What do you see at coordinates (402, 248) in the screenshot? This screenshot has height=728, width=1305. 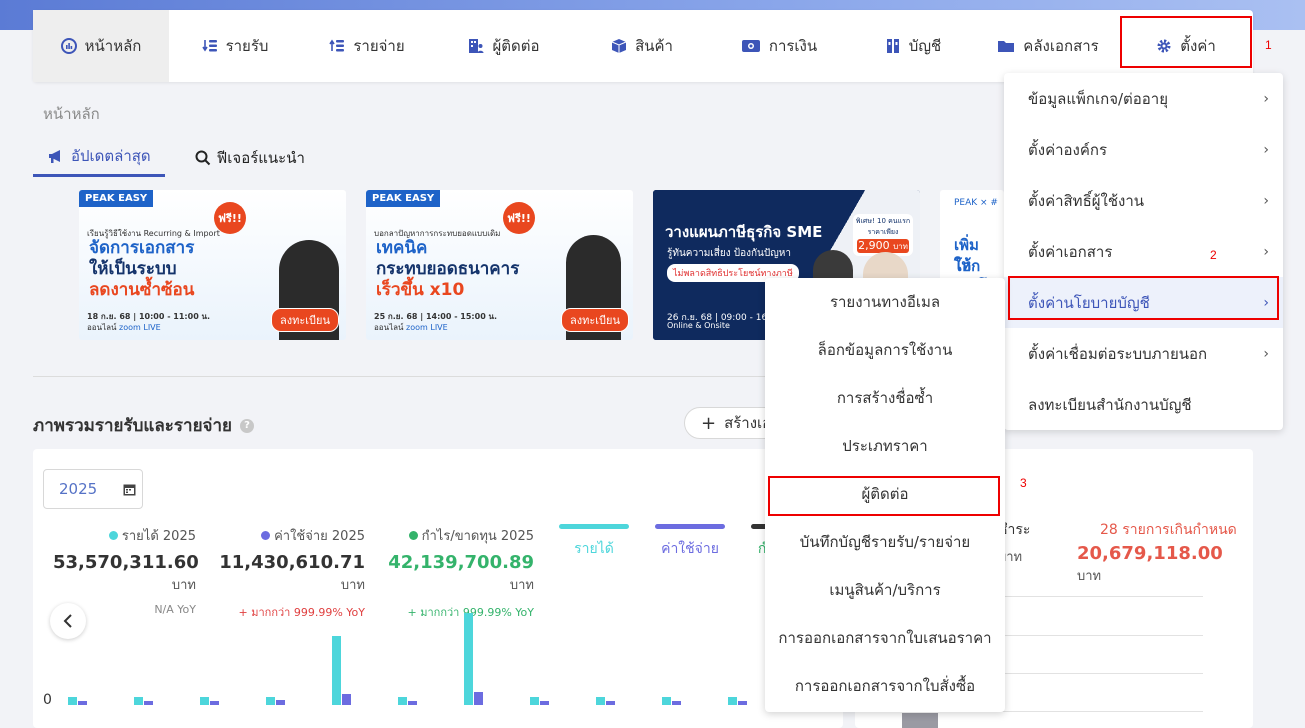 I see `banner-line-1: เทคนิค` at bounding box center [402, 248].